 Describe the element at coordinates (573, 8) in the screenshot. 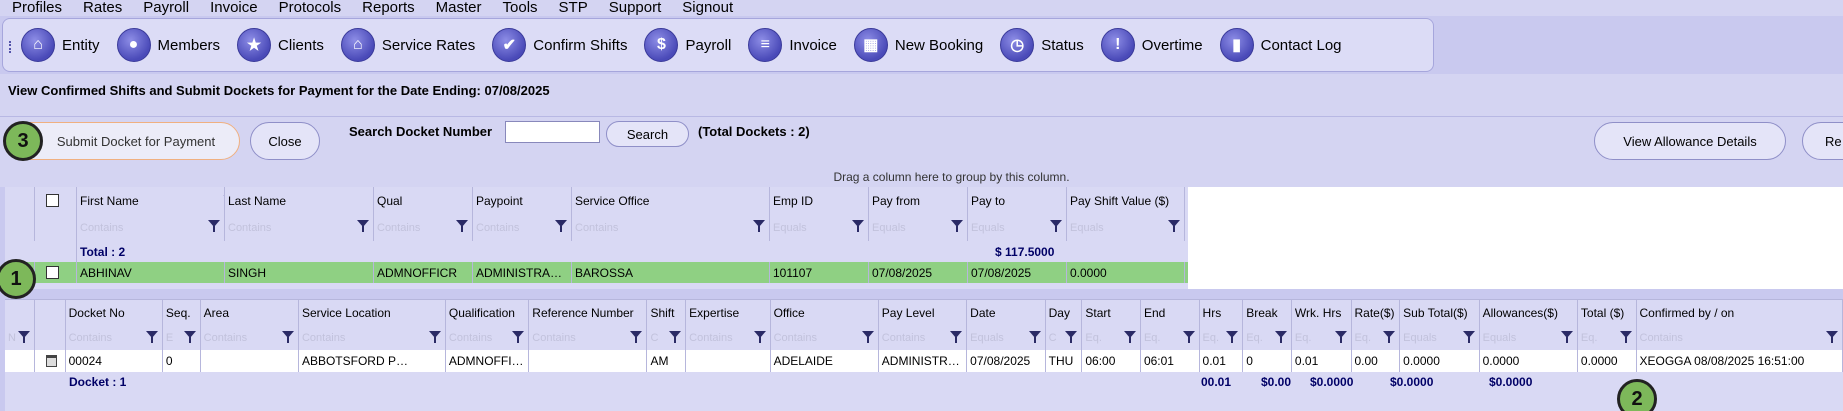

I see `menu-stp: STP` at that location.